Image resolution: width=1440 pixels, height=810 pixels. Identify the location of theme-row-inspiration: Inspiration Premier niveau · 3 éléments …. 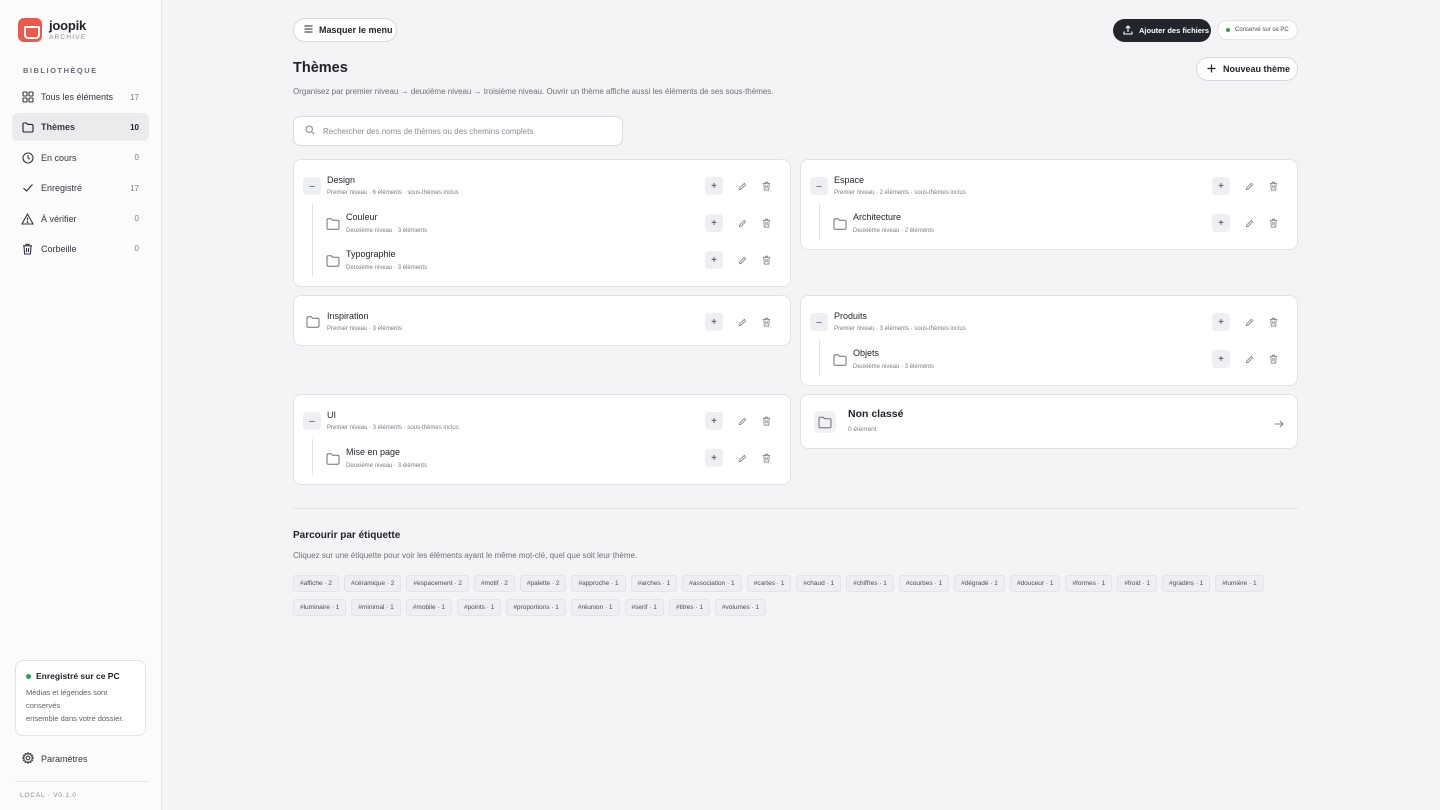
(542, 322).